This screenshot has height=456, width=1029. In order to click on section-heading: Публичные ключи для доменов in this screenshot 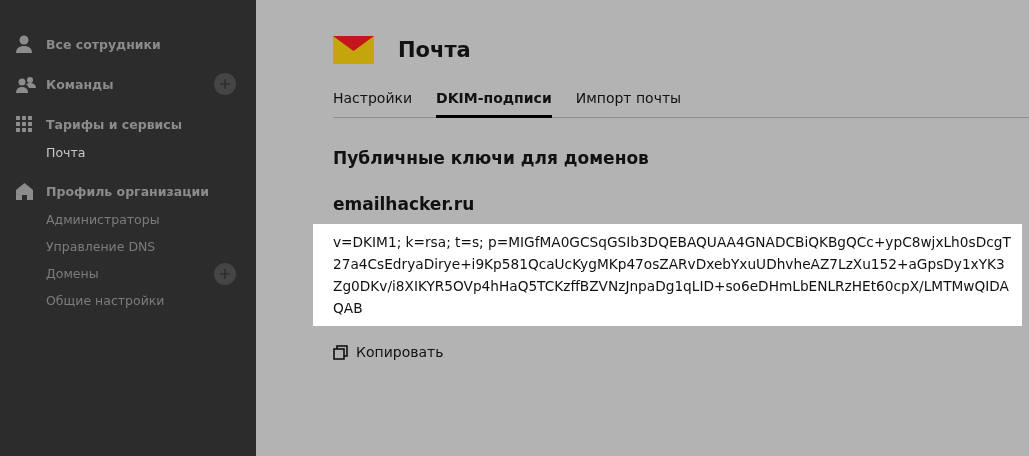, I will do `click(491, 158)`.